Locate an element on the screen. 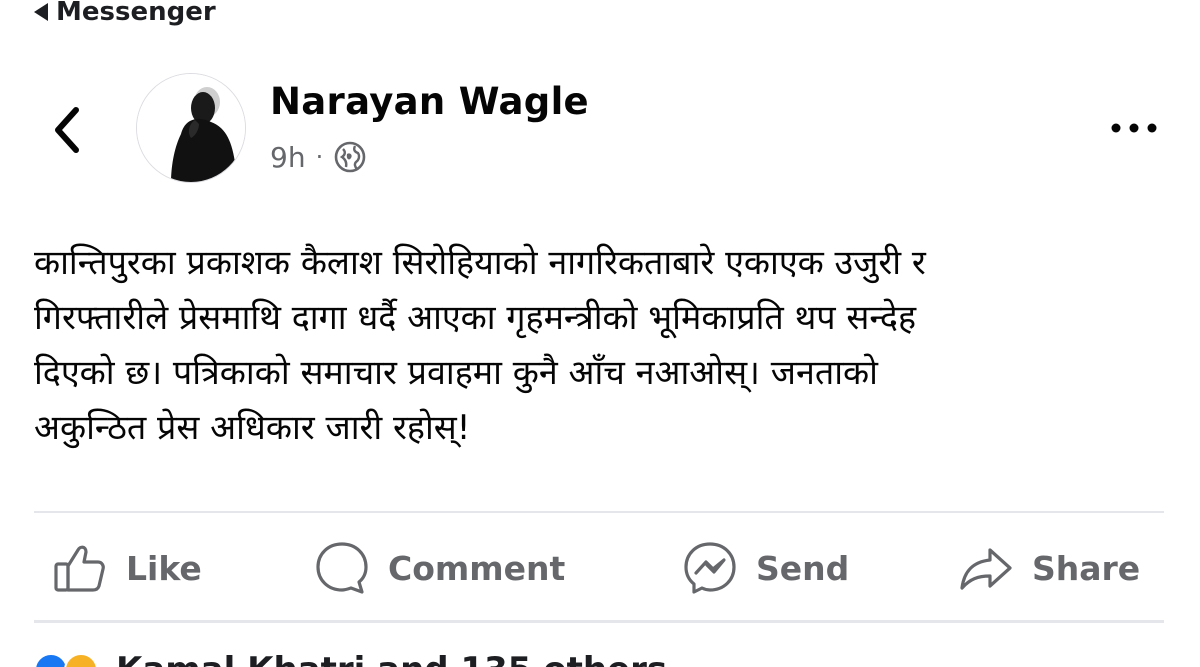 The width and height of the screenshot is (1200, 667). share-button: Share is located at coordinates (1049, 568).